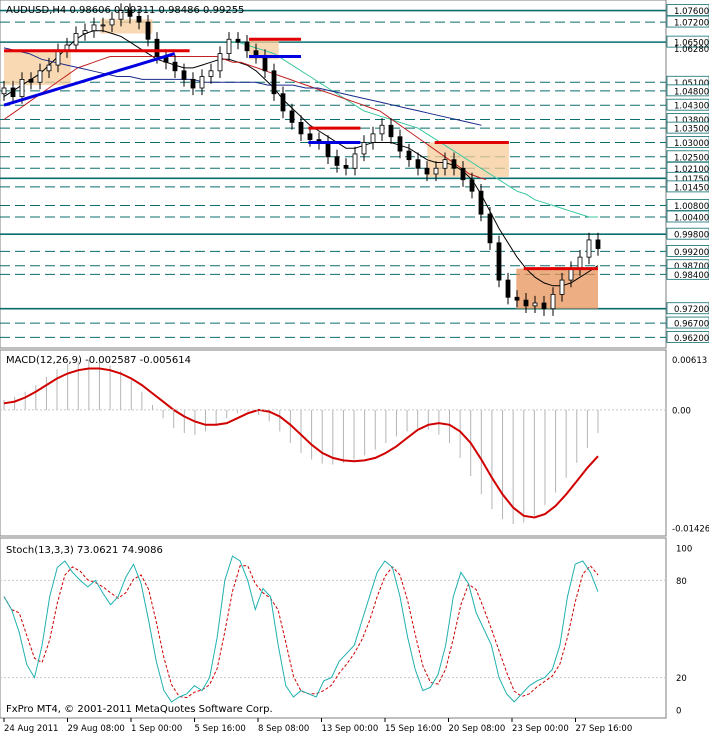 This screenshot has width=709, height=734. I want to click on macd-tick-label: 0.00, so click(681, 411).